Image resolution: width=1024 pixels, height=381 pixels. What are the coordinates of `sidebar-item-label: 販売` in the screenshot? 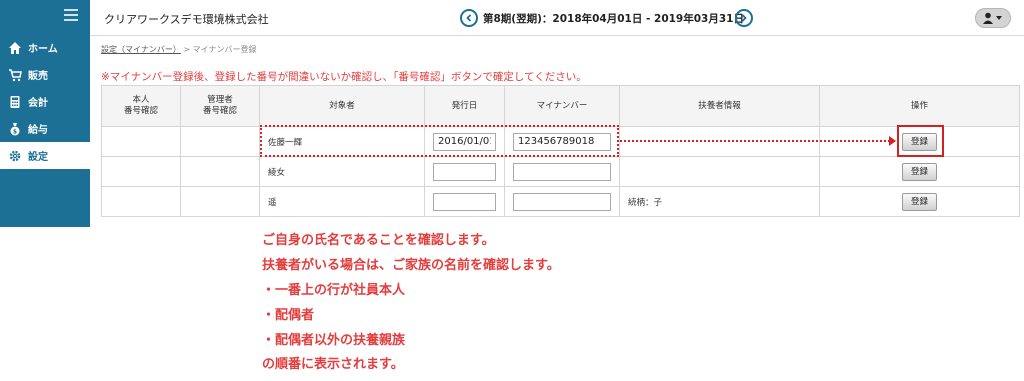 It's located at (38, 76).